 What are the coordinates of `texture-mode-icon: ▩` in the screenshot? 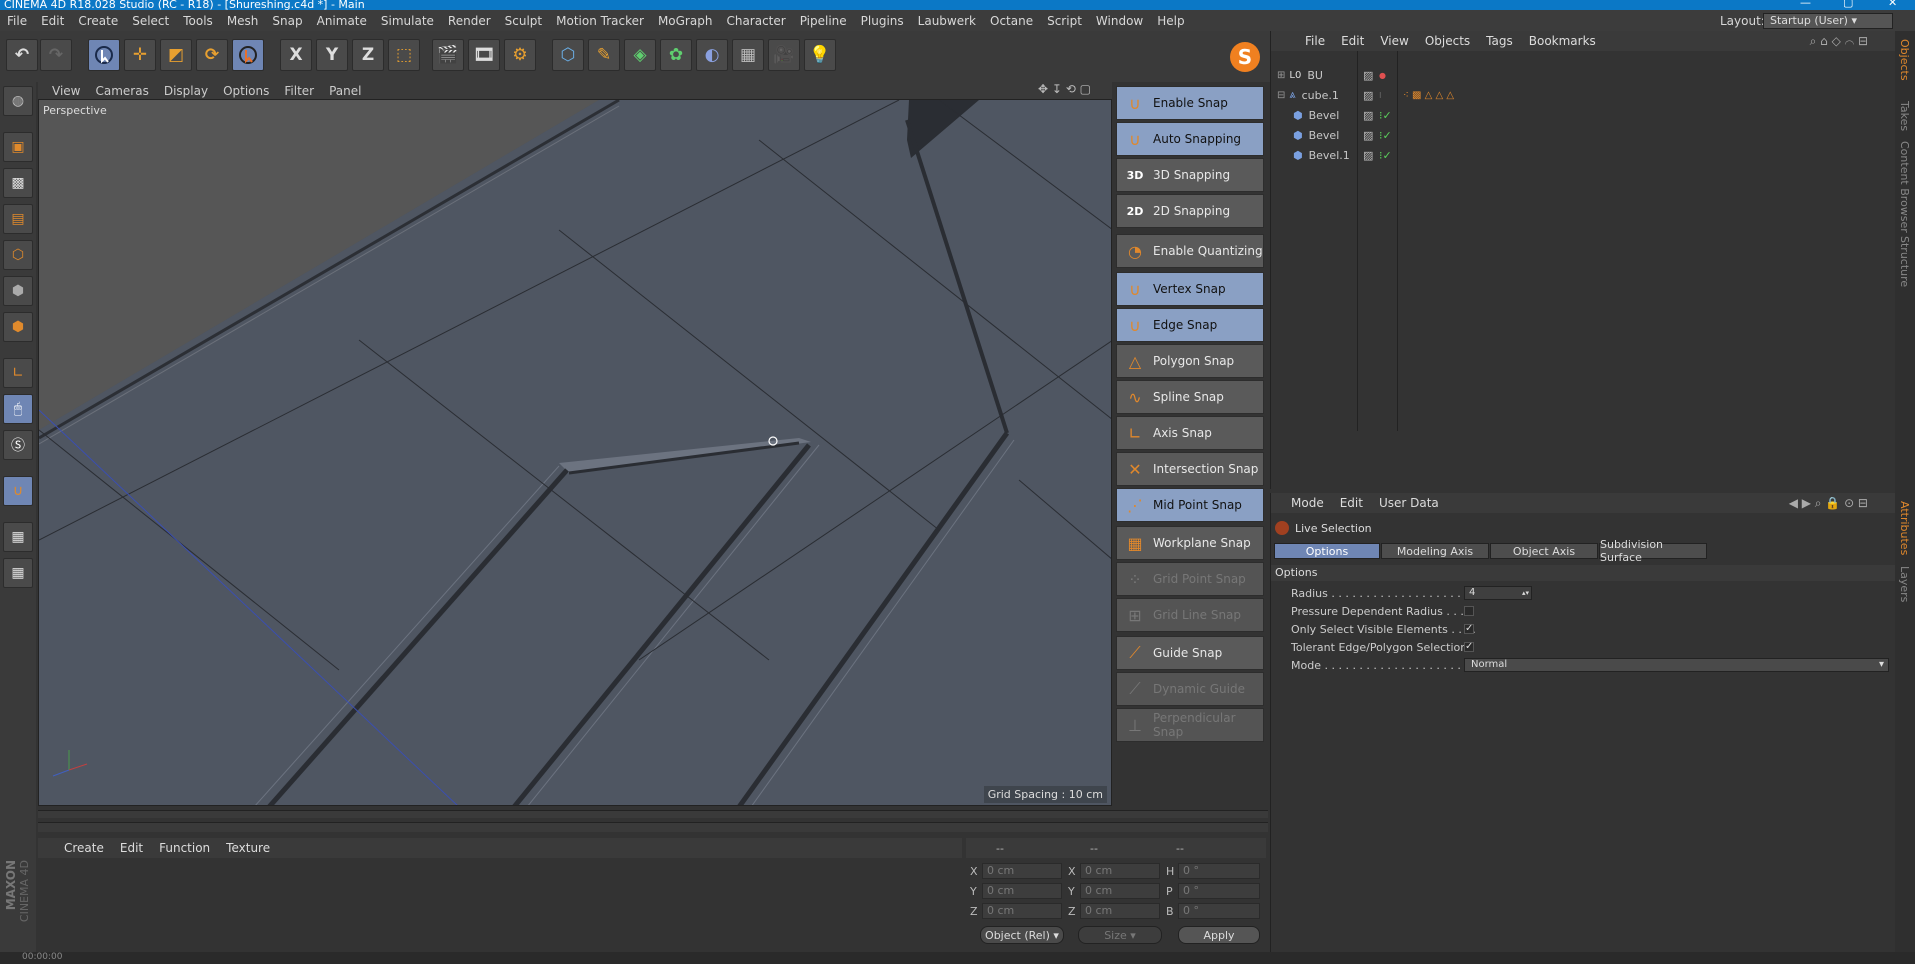 It's located at (18, 183).